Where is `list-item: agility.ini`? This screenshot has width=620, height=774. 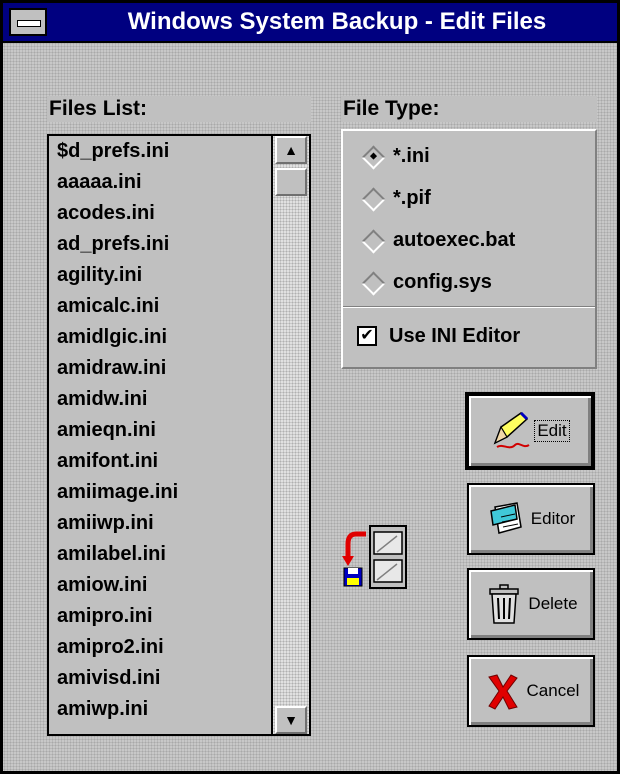
list-item: agility.ini is located at coordinates (159, 275).